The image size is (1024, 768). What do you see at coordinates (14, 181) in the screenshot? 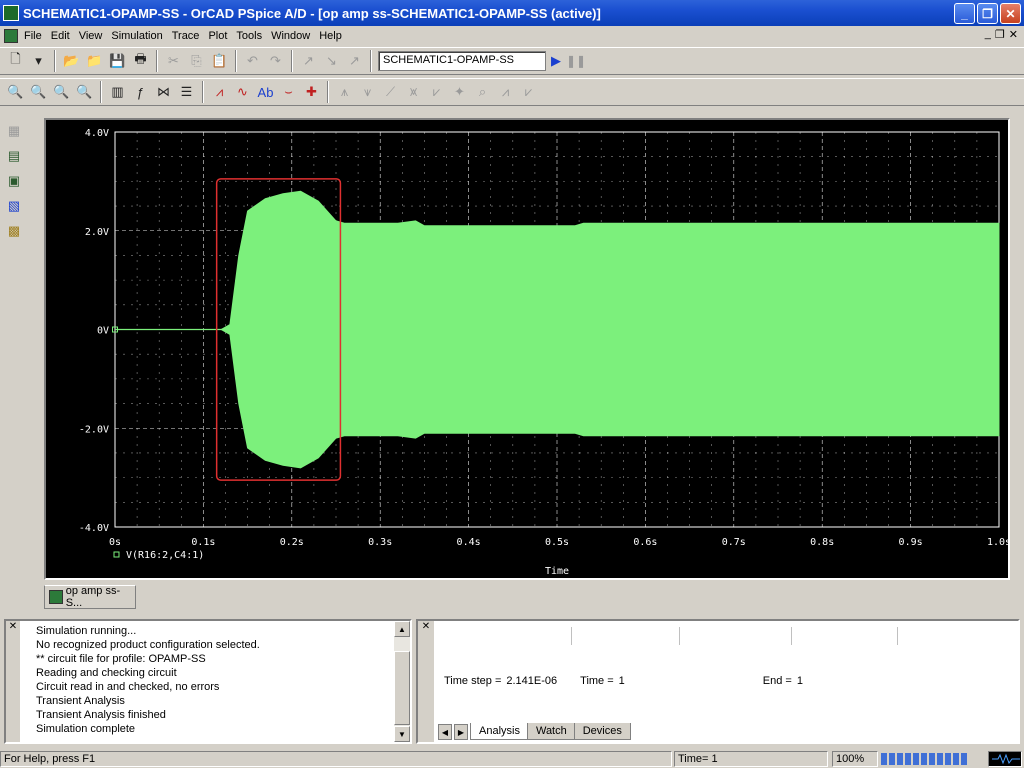
I see `simulation-message-icon: ▣` at bounding box center [14, 181].